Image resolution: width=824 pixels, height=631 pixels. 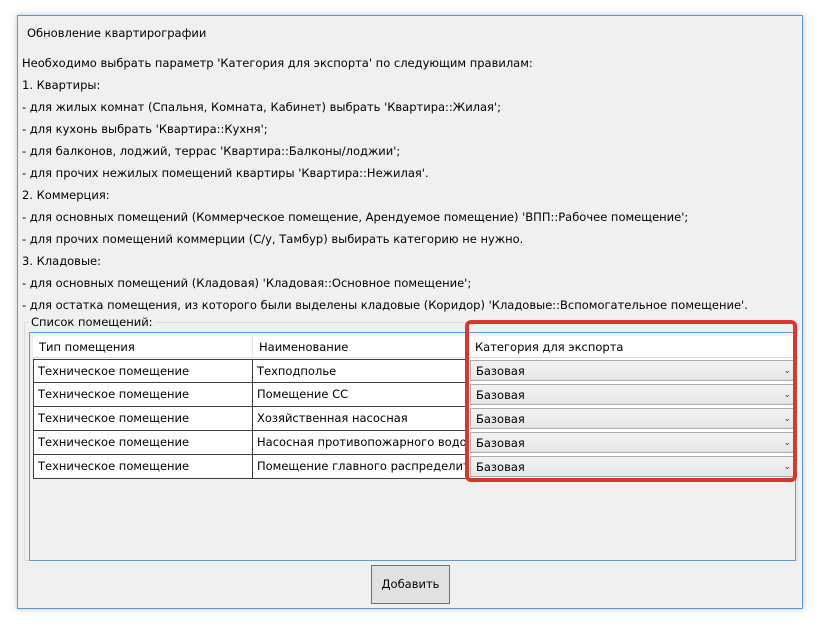 I want to click on rooms-group-label: Список помещений:, so click(x=92, y=322).